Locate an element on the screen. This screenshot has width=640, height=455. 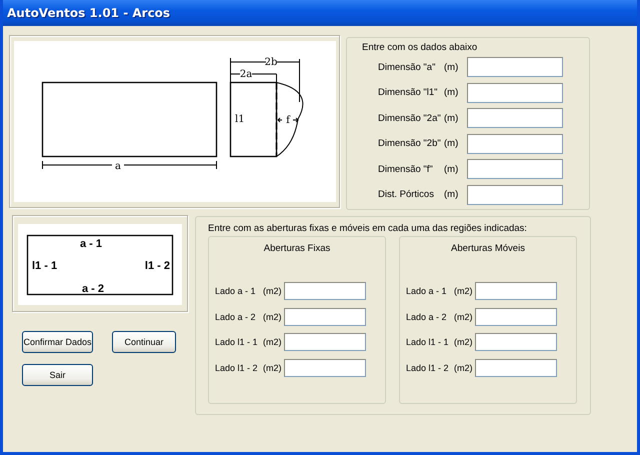
field-label: Dimensão "2a" is located at coordinates (409, 118).